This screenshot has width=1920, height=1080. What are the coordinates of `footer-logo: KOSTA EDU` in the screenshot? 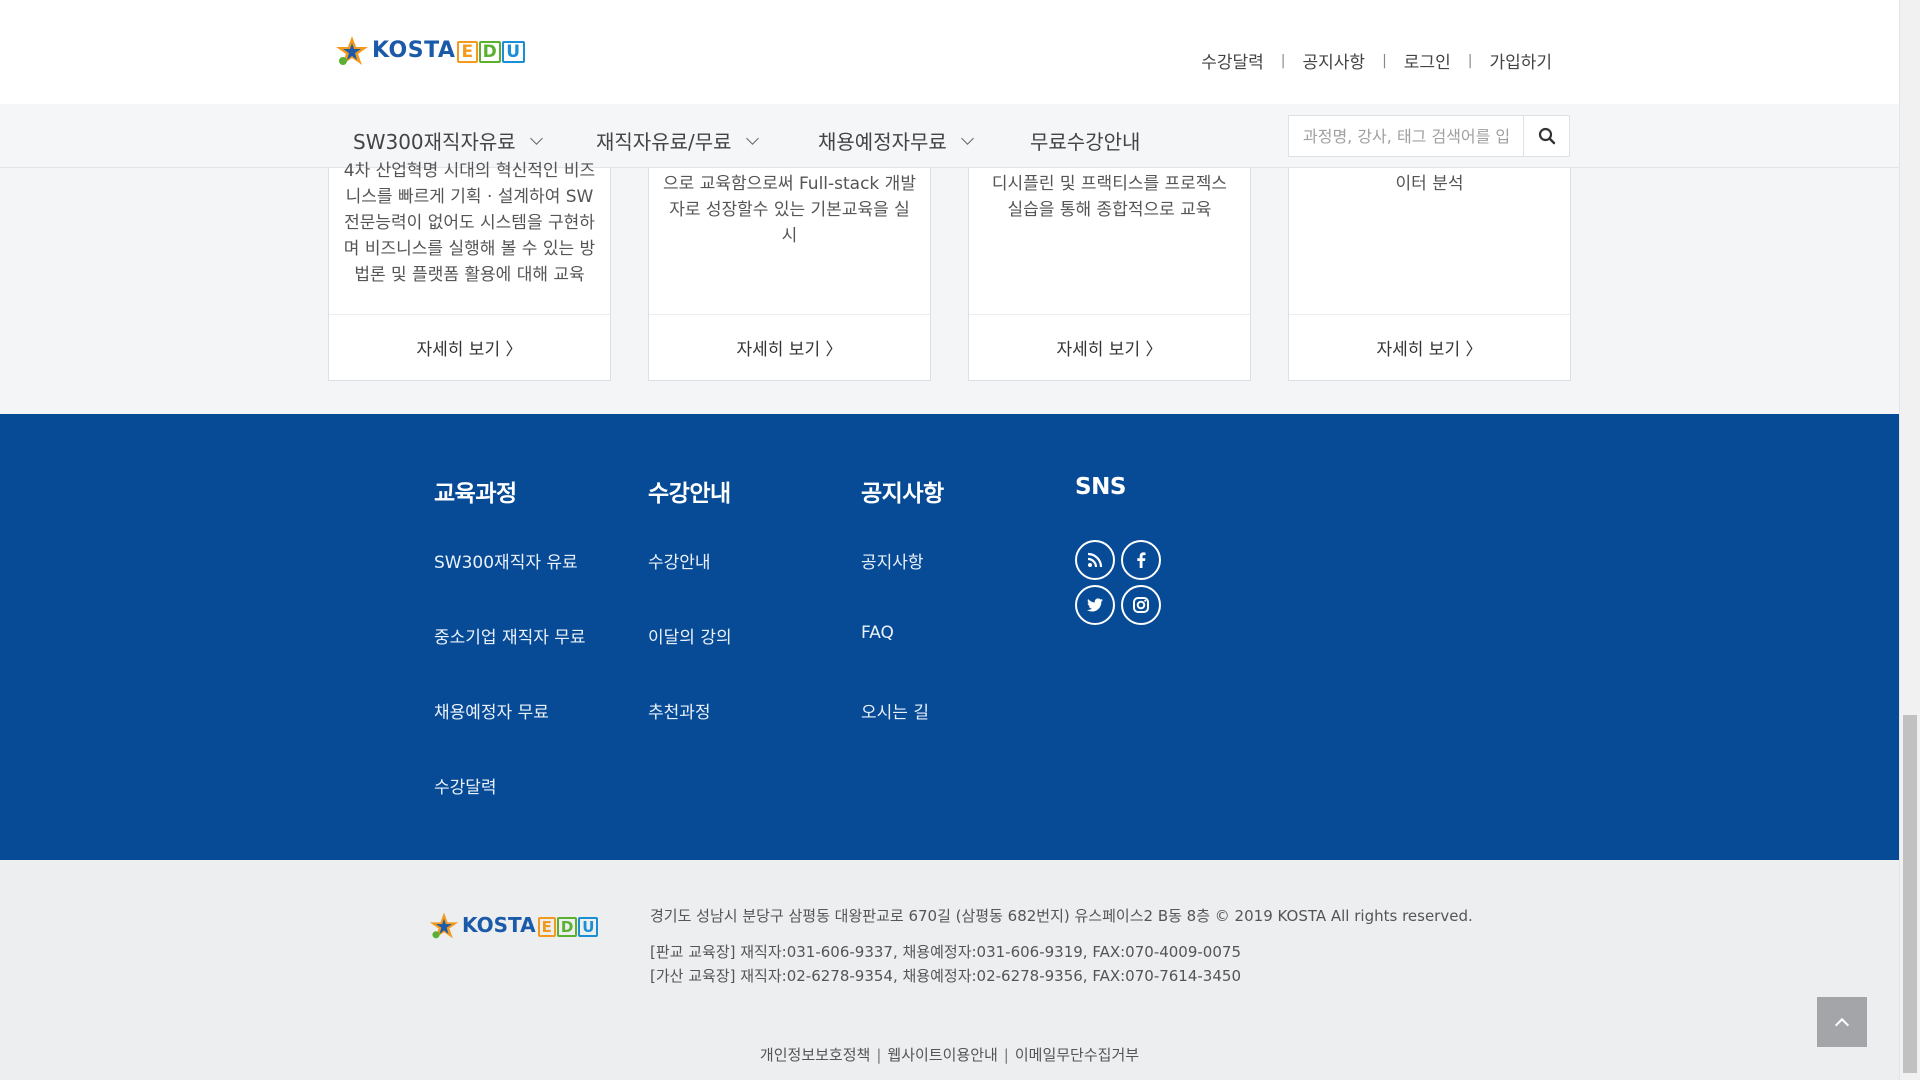 It's located at (513, 925).